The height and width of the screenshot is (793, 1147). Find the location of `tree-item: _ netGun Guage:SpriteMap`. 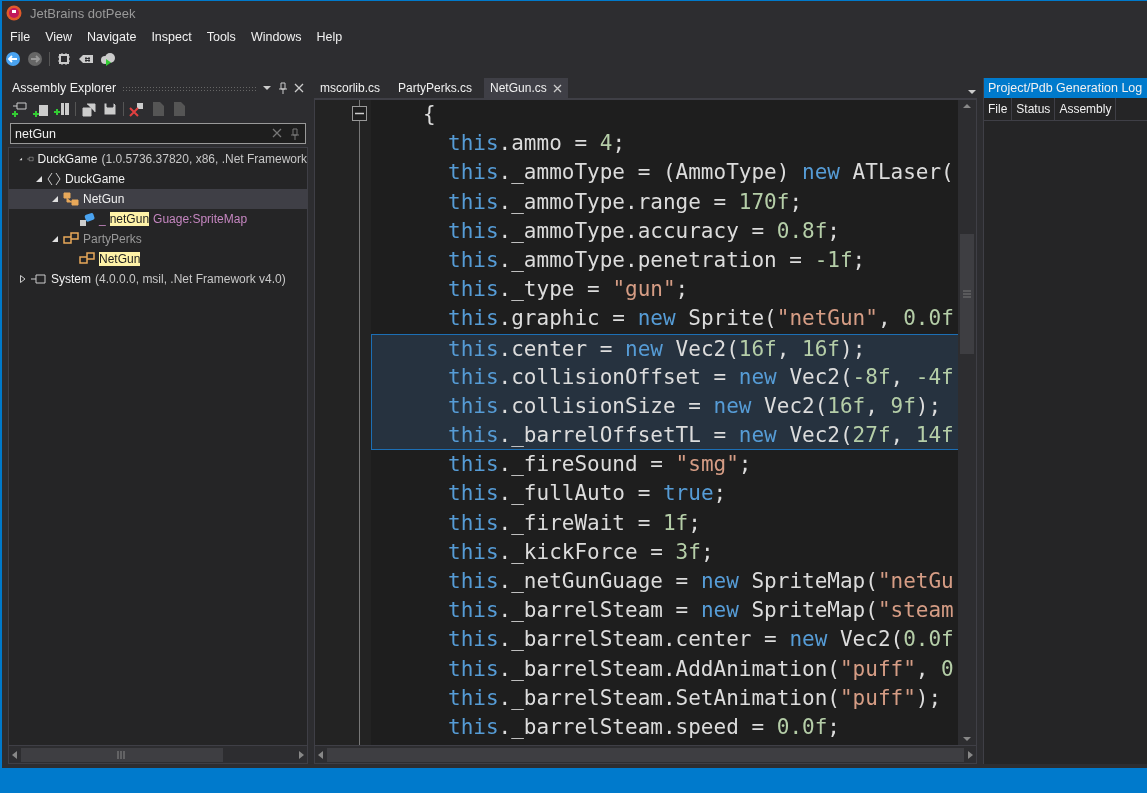

tree-item: _ netGun Guage:SpriteMap is located at coordinates (158, 219).